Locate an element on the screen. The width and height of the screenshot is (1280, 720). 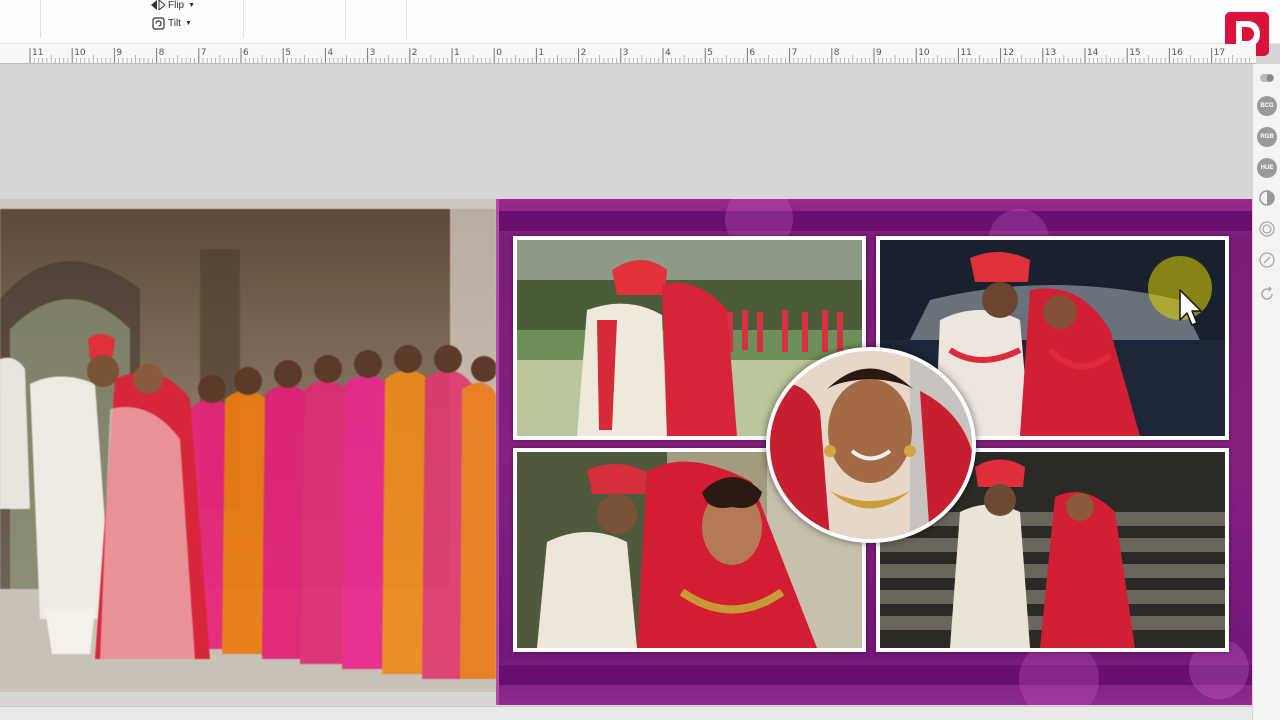
toggle-icon is located at coordinates (1267, 78).